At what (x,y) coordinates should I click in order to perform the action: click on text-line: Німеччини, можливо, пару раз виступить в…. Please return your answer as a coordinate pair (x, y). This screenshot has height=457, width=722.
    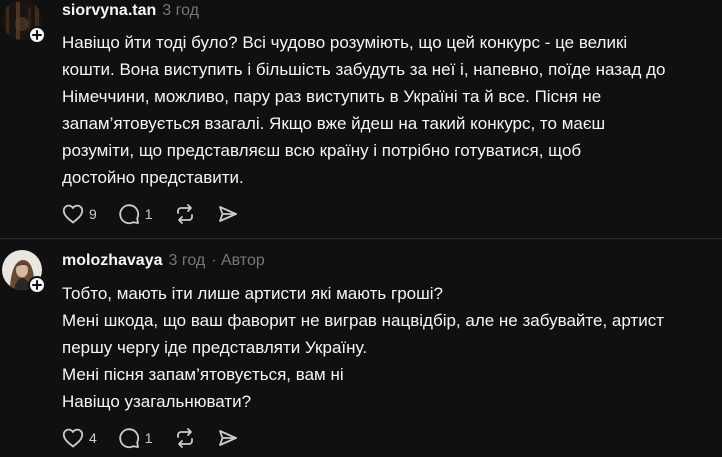
    Looking at the image, I should click on (332, 96).